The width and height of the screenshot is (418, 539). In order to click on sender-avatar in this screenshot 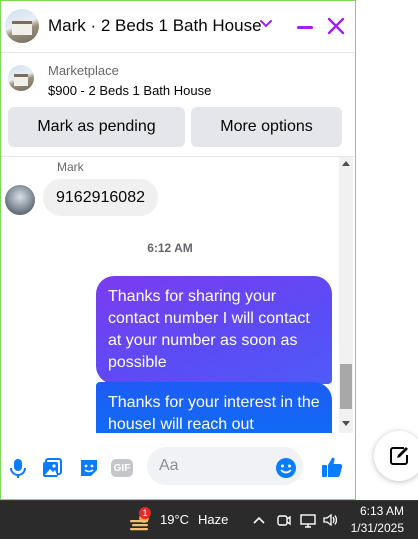, I will do `click(20, 200)`.